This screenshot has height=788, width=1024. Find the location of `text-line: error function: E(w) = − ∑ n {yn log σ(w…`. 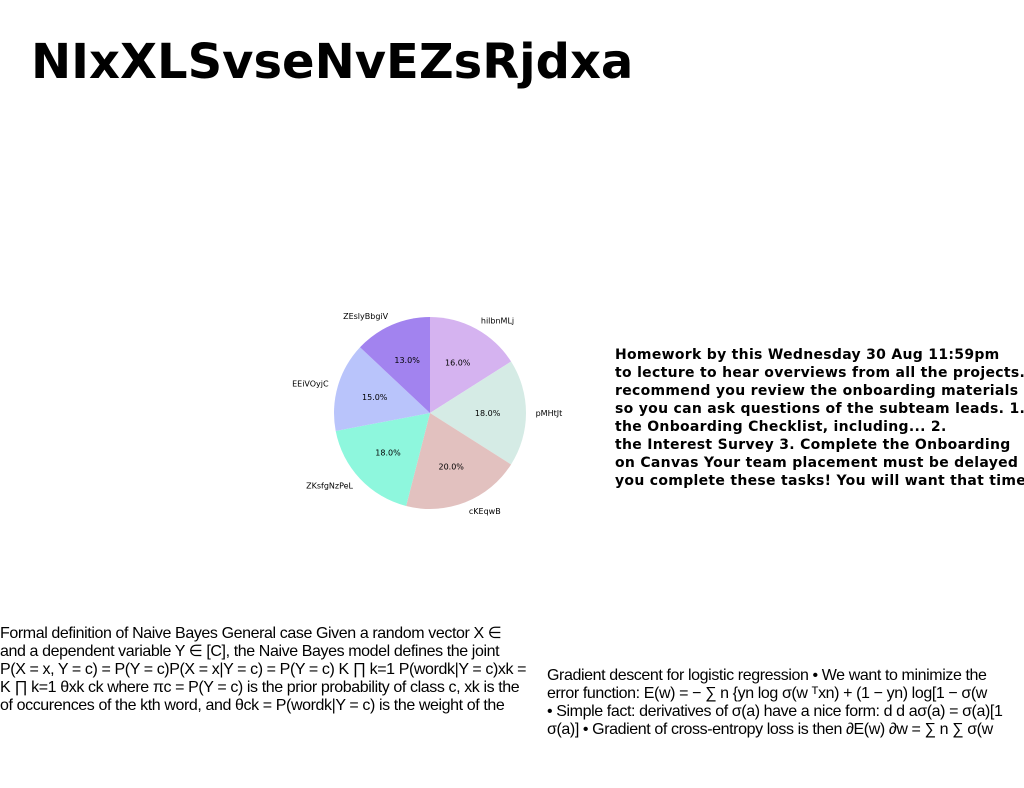

text-line: error function: E(w) = − ∑ n {yn log σ(w… is located at coordinates (767, 693).